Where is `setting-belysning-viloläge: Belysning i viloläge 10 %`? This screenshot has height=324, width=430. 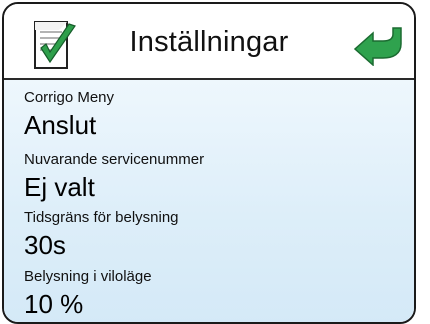 setting-belysning-viloläge: Belysning i viloläge 10 % is located at coordinates (88, 294).